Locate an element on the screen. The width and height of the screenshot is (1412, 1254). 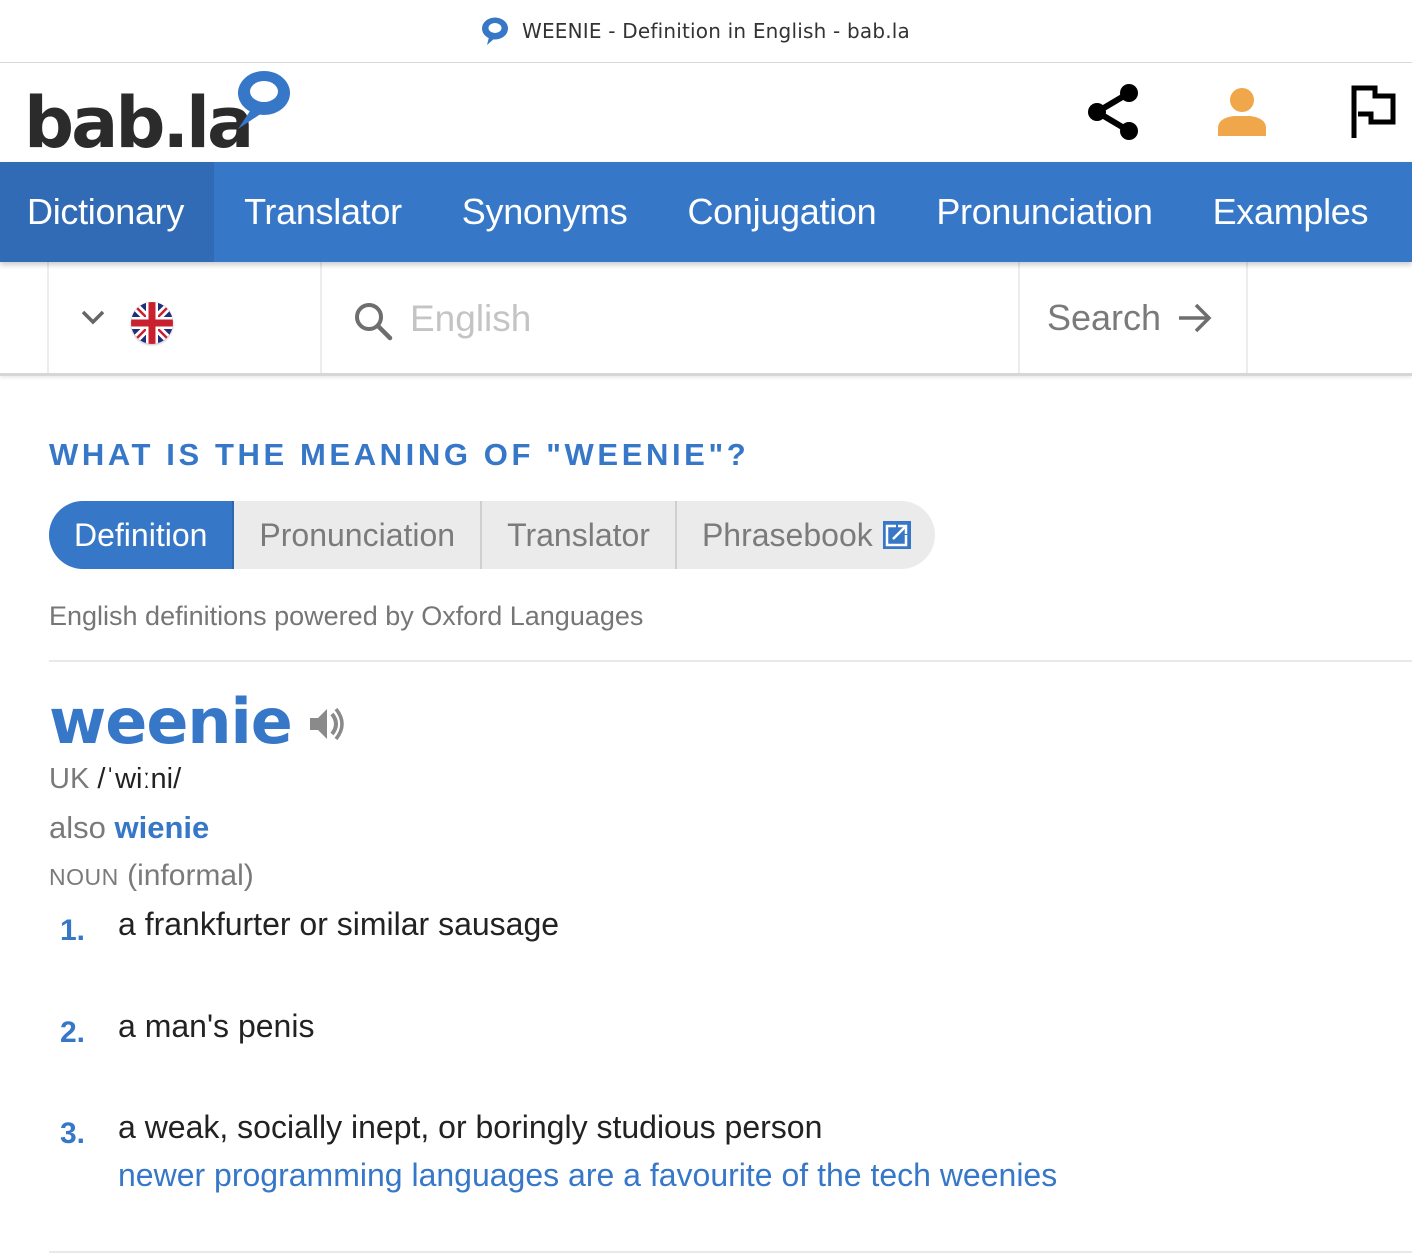
pronunciation-line: UK /ˈwiːni/ is located at coordinates (115, 779).